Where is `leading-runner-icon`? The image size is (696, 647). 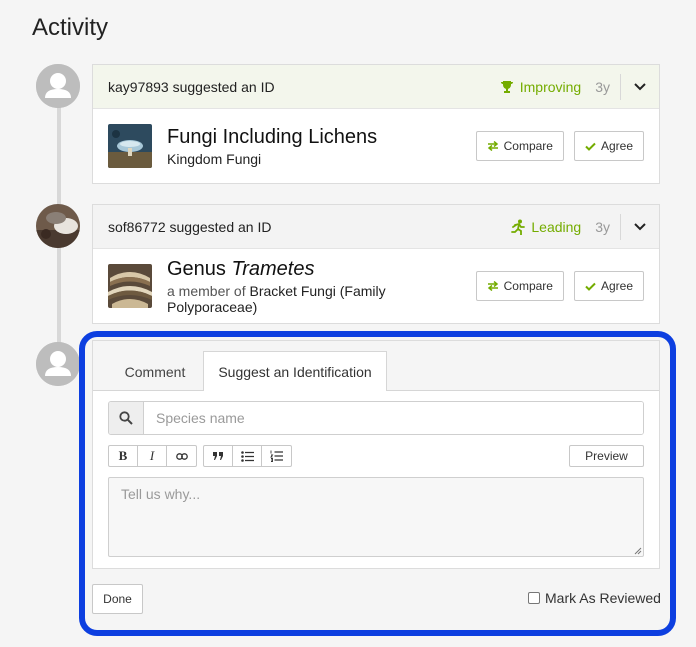 leading-runner-icon is located at coordinates (518, 227).